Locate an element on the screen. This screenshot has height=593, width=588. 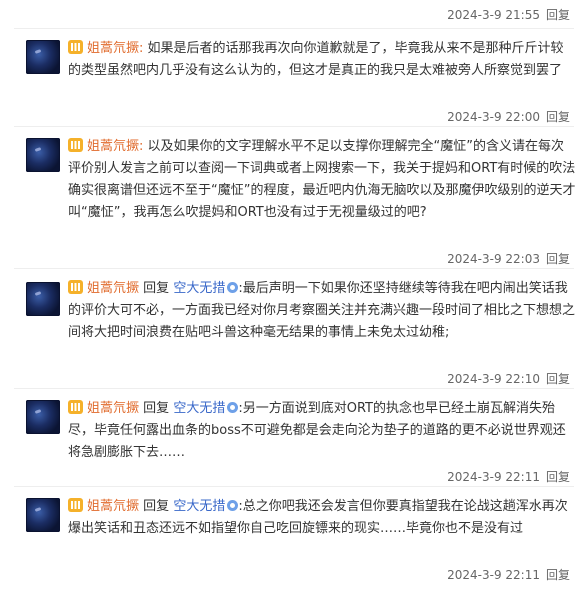
comment-meta: 2024-3-9 22:10 回复 is located at coordinates (508, 378).